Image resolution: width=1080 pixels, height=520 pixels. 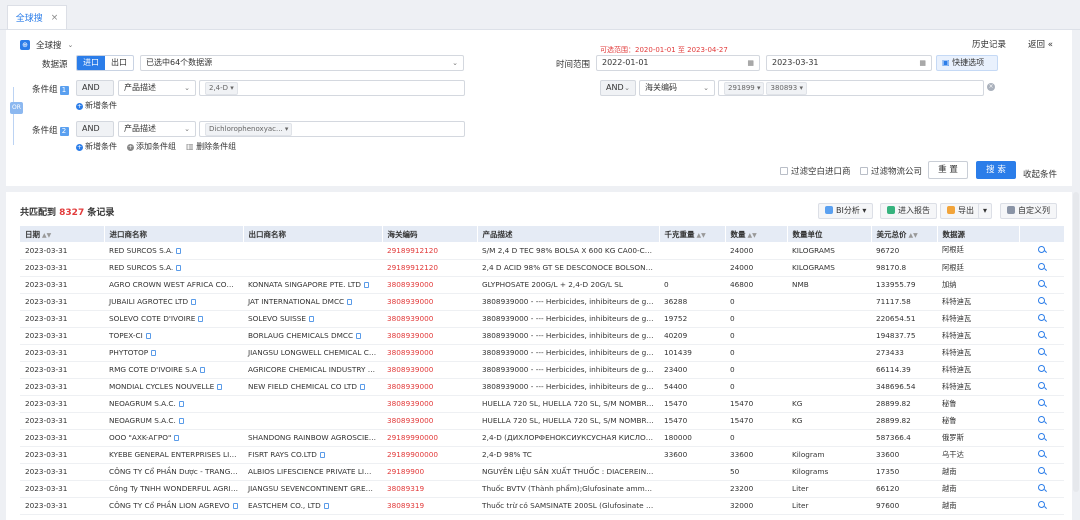 I want to click on export-button: 导出, so click(x=960, y=211).